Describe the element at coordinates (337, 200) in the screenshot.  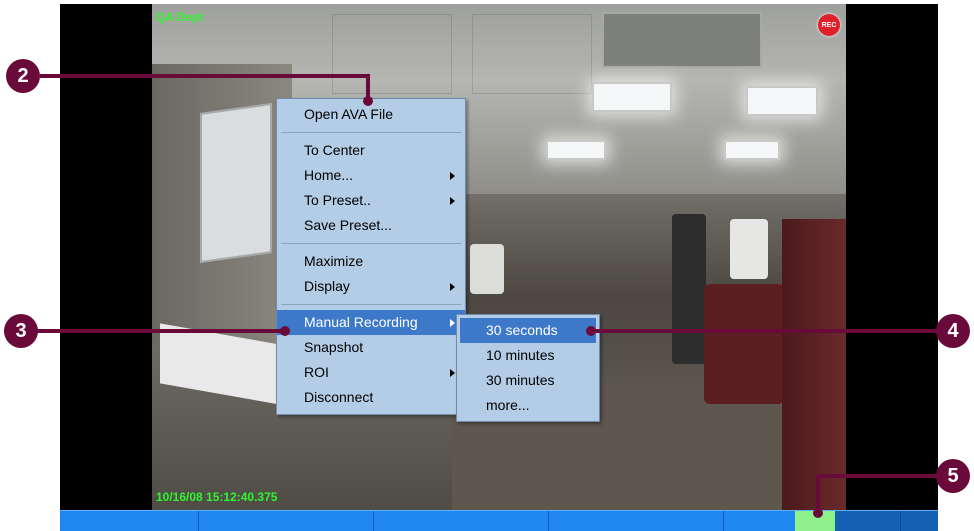
I see `menu-item-label: To Preset..` at that location.